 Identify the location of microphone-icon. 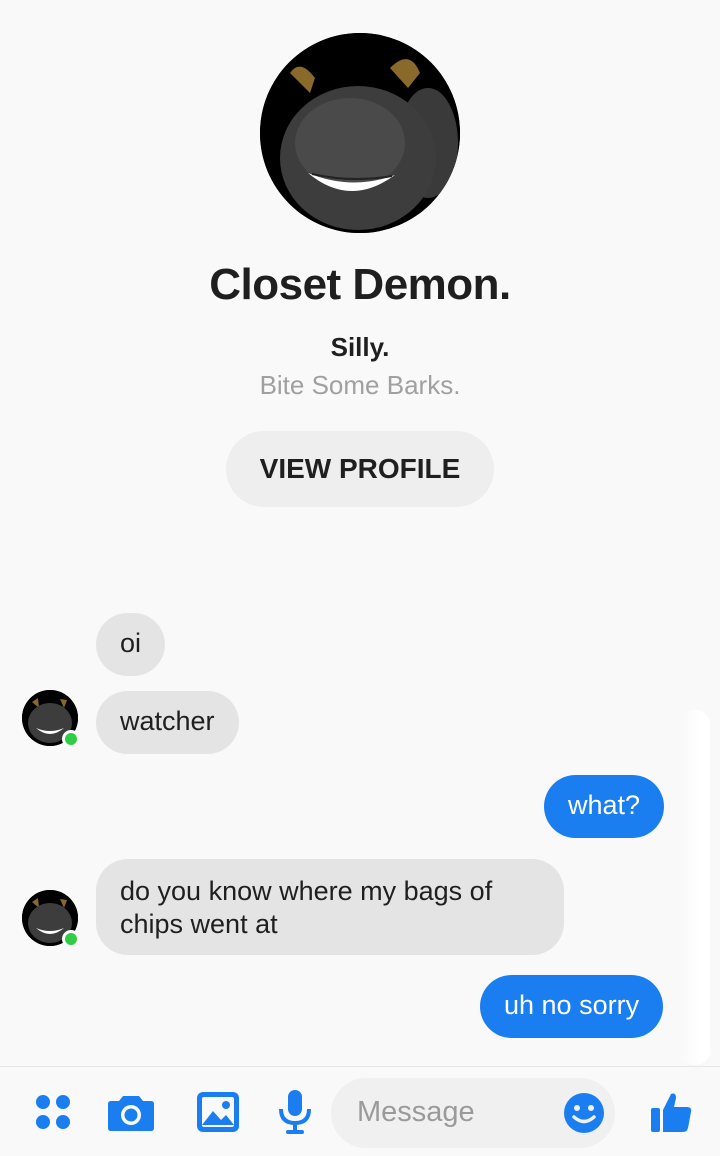
(295, 1112).